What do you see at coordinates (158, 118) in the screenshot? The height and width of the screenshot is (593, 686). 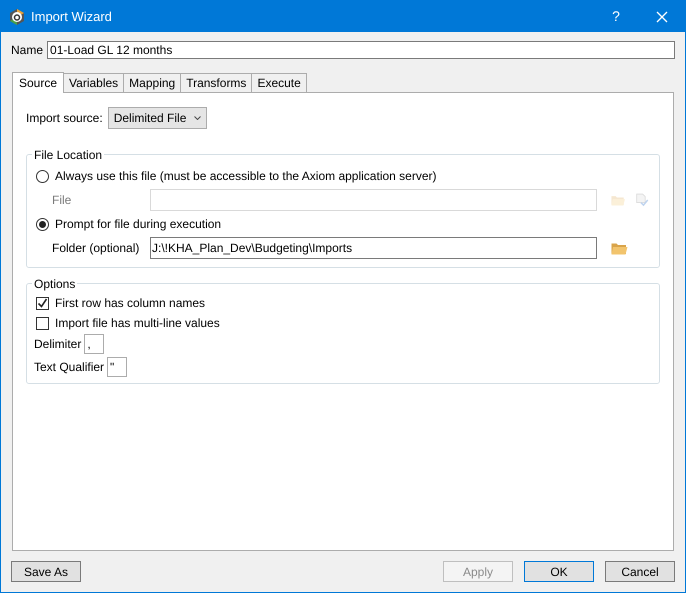 I see `import-source-dropdown: Delimited File` at bounding box center [158, 118].